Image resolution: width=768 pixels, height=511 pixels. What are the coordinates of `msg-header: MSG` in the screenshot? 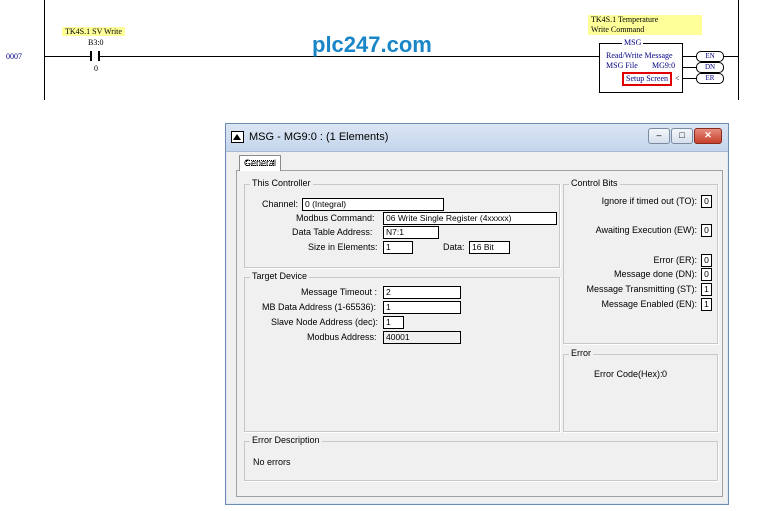 It's located at (633, 42).